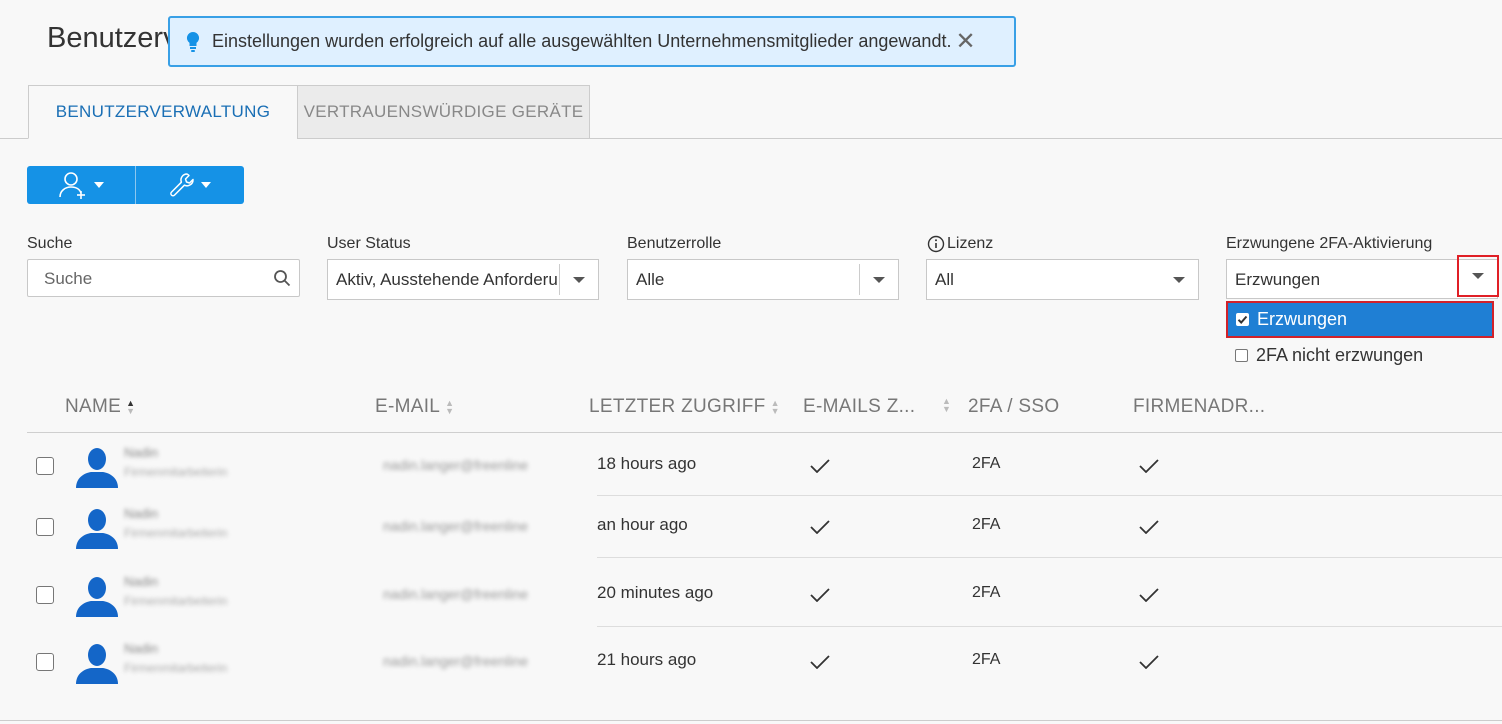  What do you see at coordinates (447, 279) in the screenshot?
I see `user-status-value: Aktiv, Ausstehende Anforderung` at bounding box center [447, 279].